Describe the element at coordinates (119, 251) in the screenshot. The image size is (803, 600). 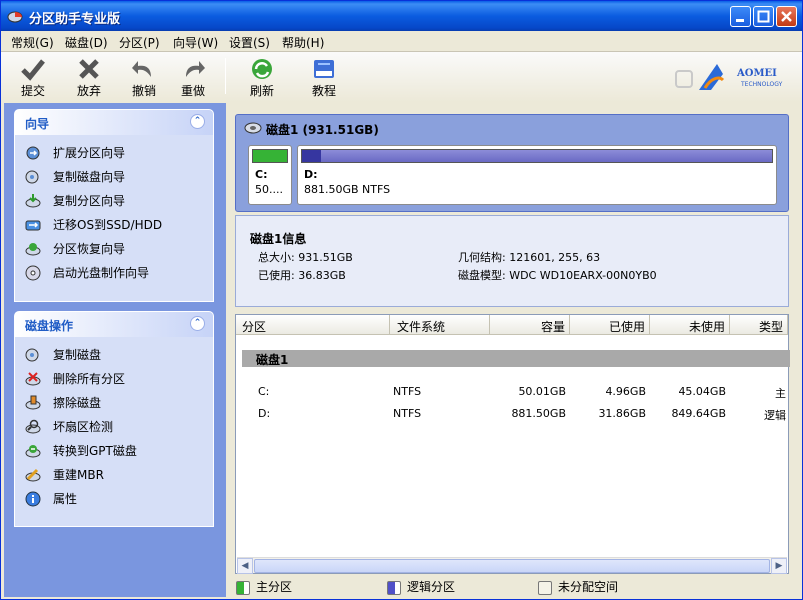
I see `wizard-partition-recovery: 分区恢复向导` at that location.